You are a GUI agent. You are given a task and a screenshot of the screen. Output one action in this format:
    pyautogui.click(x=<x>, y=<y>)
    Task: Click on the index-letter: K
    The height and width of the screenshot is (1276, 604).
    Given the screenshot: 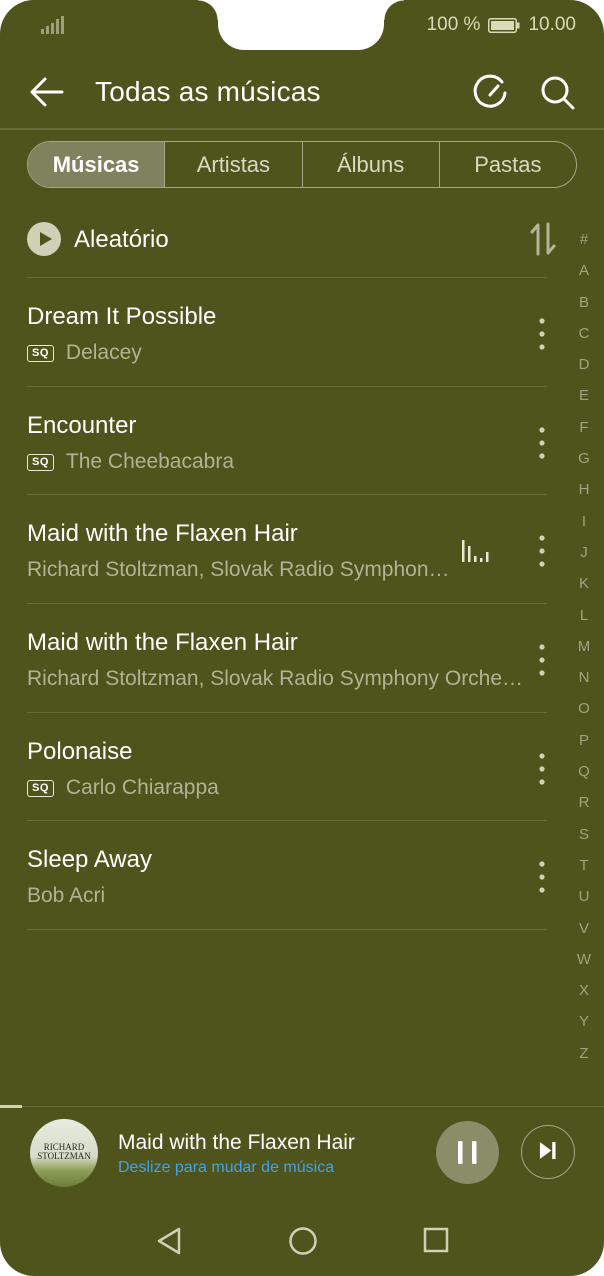 What is the action you would take?
    pyautogui.click(x=584, y=587)
    